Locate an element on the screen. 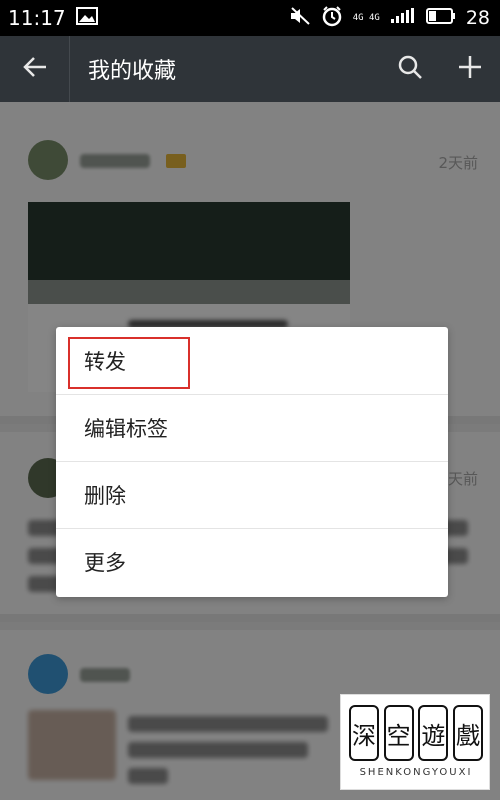 The height and width of the screenshot is (800, 500). add-button is located at coordinates (470, 69).